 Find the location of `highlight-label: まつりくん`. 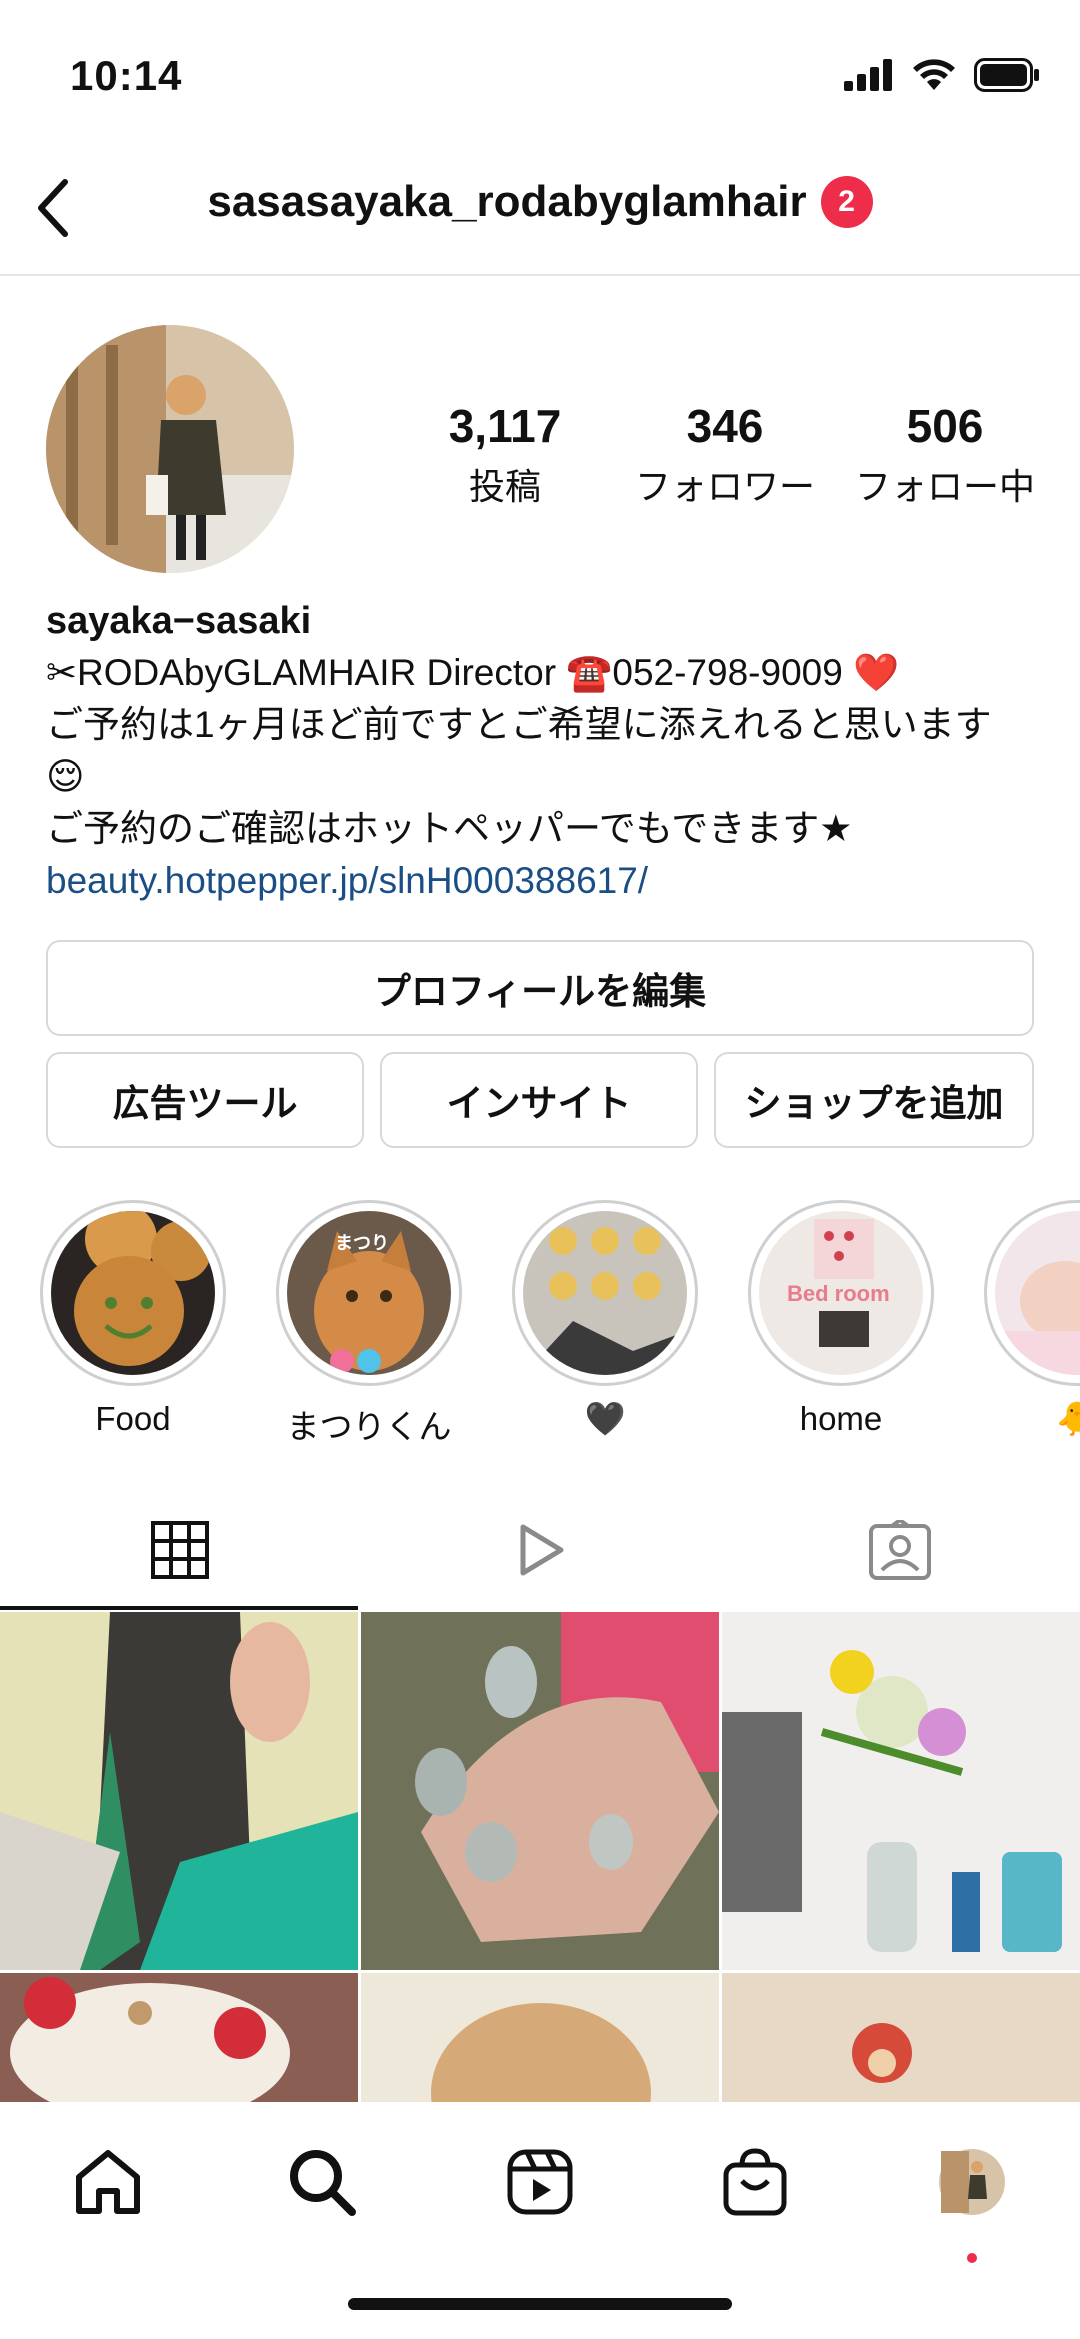

highlight-label: まつりくん is located at coordinates (369, 1426).